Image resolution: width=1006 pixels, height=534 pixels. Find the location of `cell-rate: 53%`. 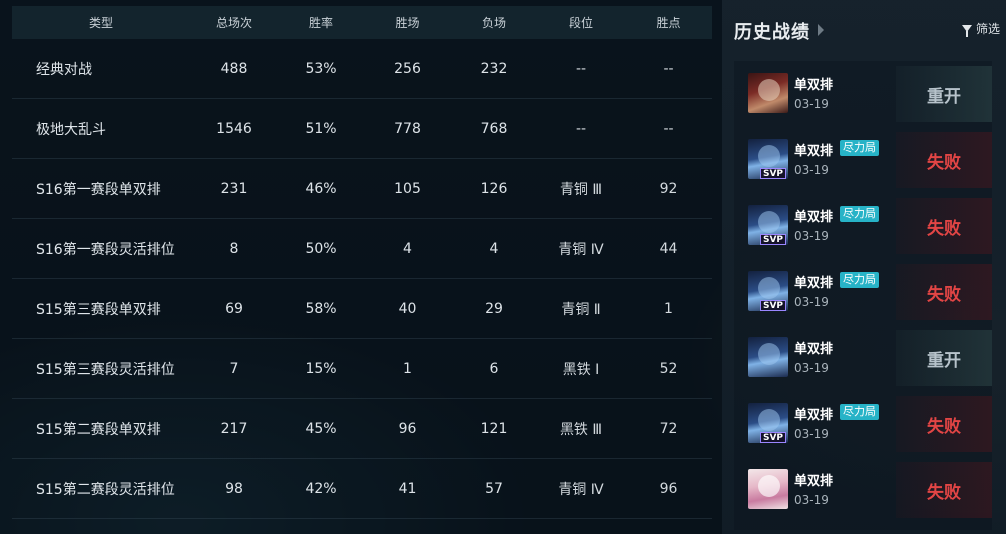

cell-rate: 53% is located at coordinates (321, 68).